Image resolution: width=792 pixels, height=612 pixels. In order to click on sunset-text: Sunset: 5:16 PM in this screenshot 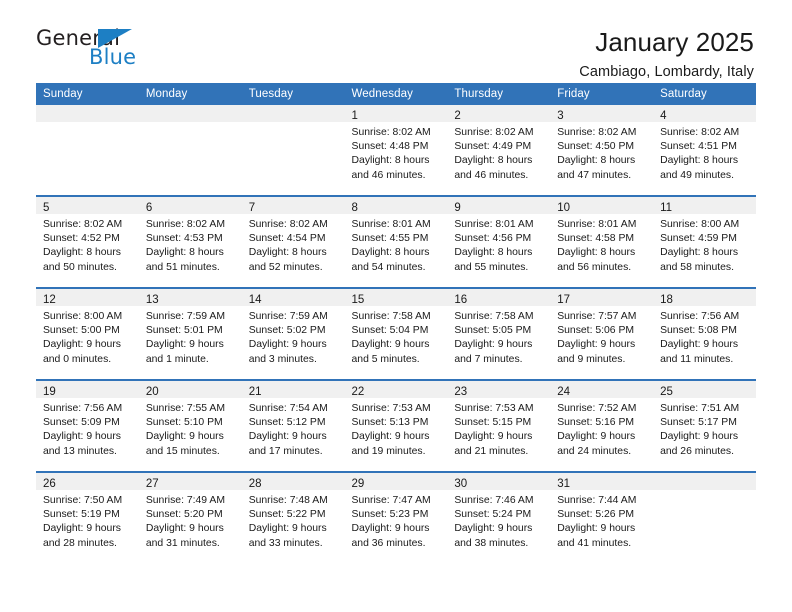, I will do `click(596, 423)`.